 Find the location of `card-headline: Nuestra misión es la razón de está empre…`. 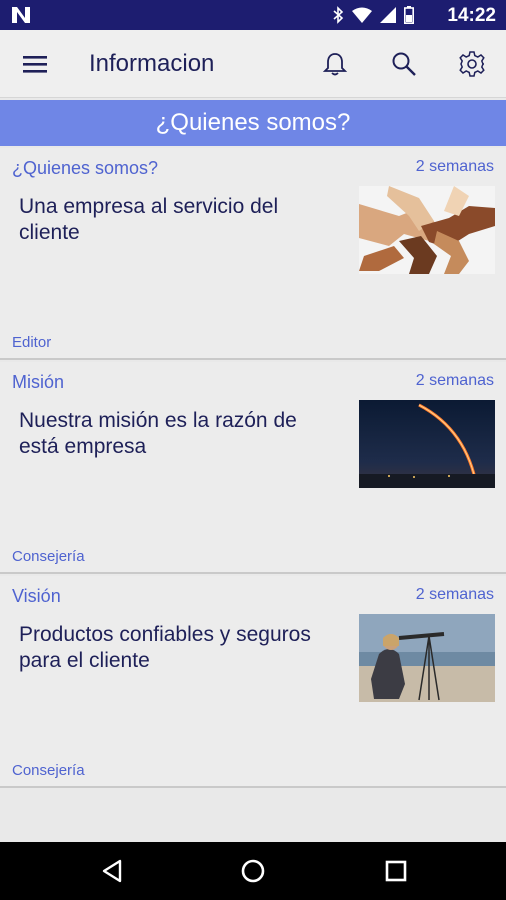

card-headline: Nuestra misión es la razón de está empre… is located at coordinates (158, 433).